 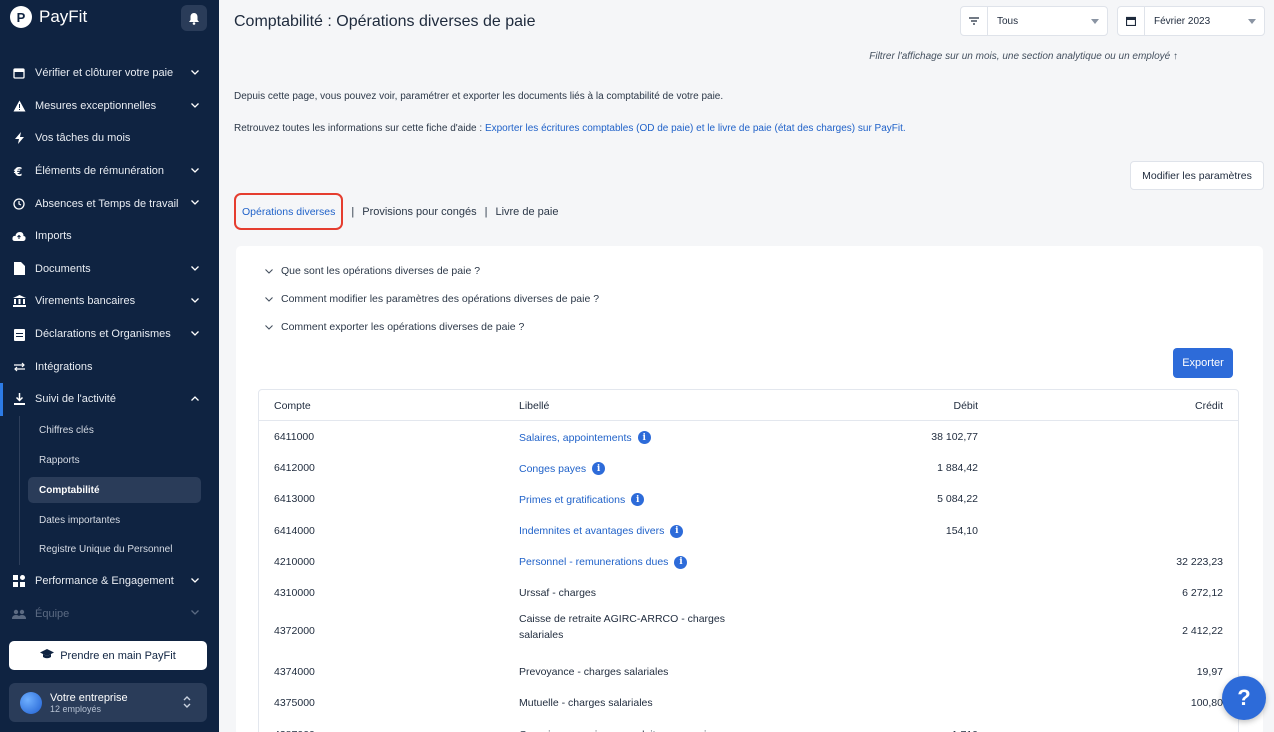 I want to click on libelle-link: Indemnites et avantages divers, so click(x=591, y=531).